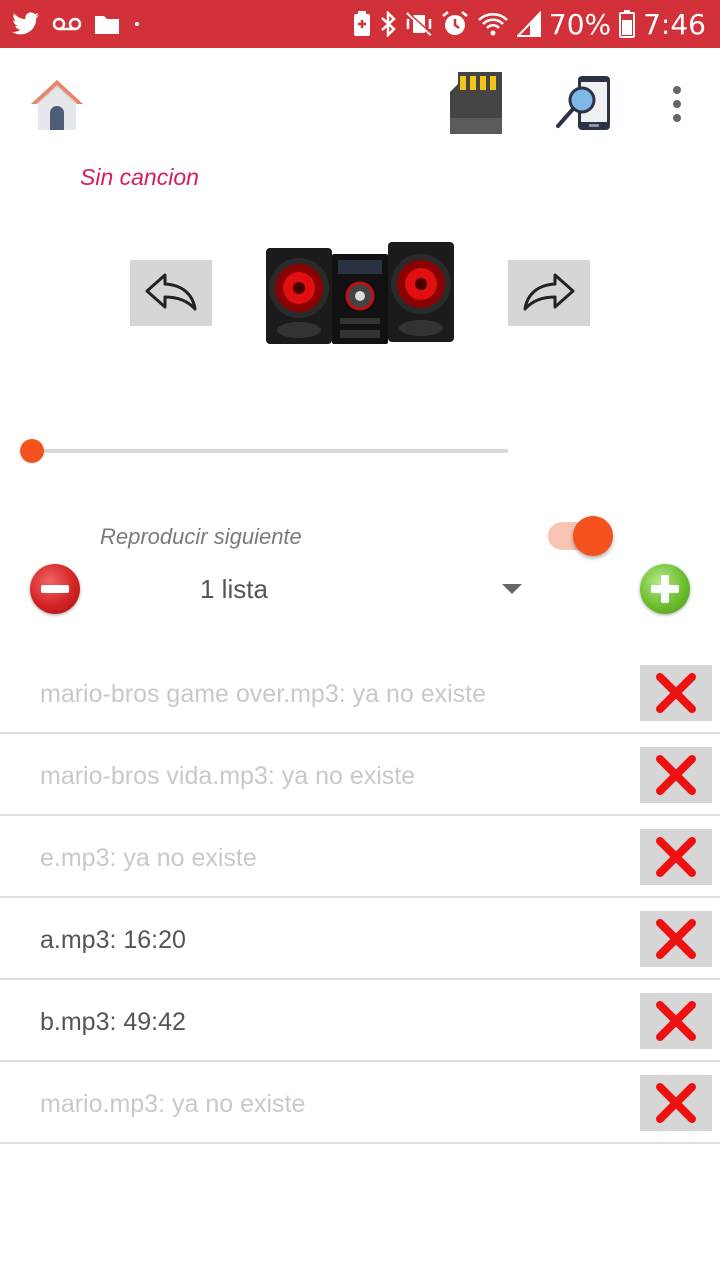  Describe the element at coordinates (32, 451) in the screenshot. I see `seek-bar-thumb` at that location.